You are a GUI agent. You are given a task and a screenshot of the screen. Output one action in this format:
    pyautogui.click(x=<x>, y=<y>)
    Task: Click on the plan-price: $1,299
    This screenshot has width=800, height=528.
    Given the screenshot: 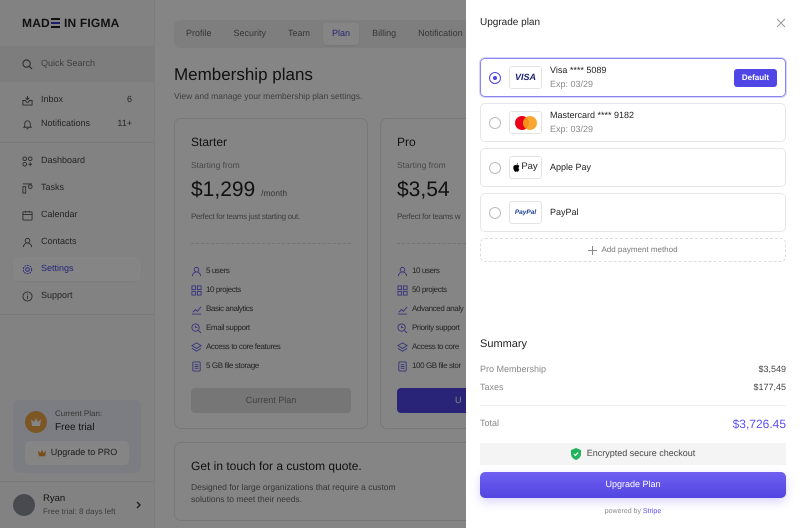 What is the action you would take?
    pyautogui.click(x=223, y=190)
    